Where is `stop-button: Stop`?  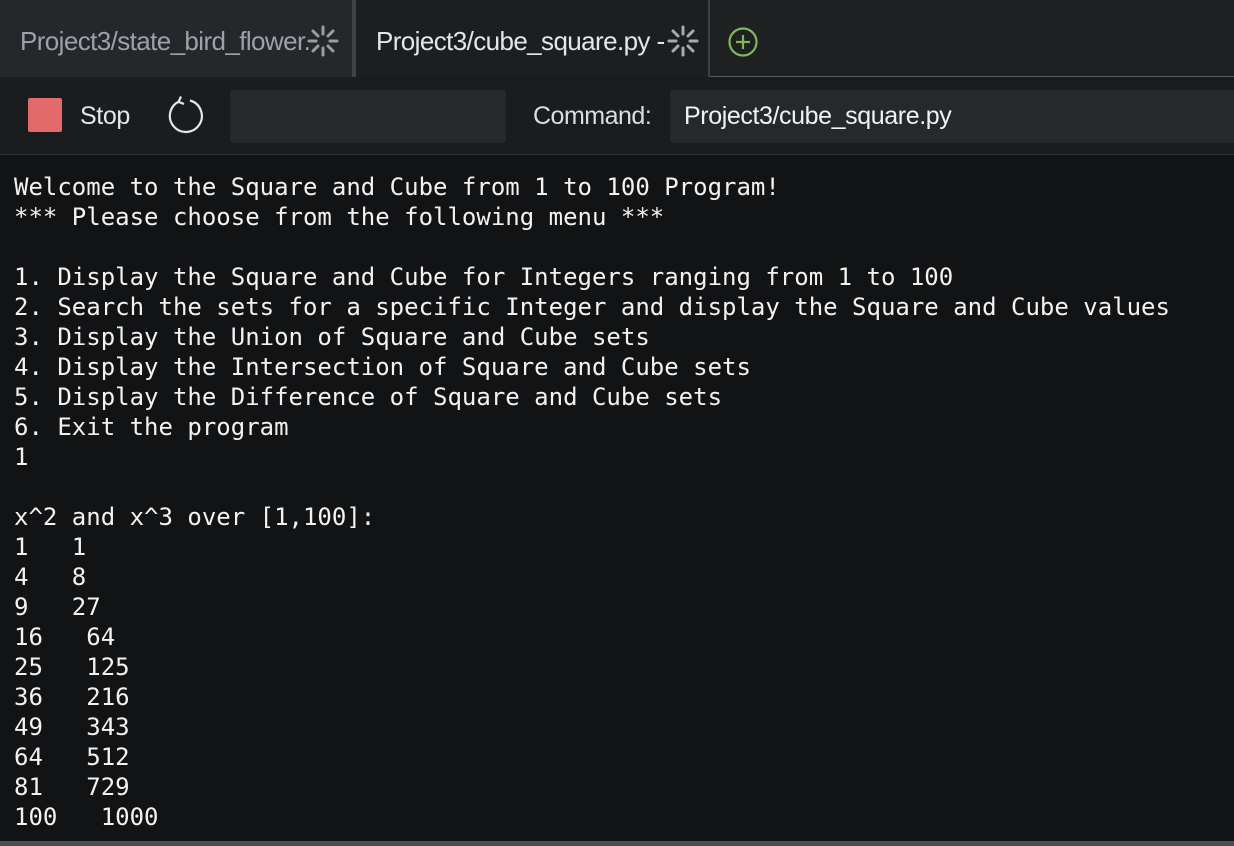
stop-button: Stop is located at coordinates (86, 116).